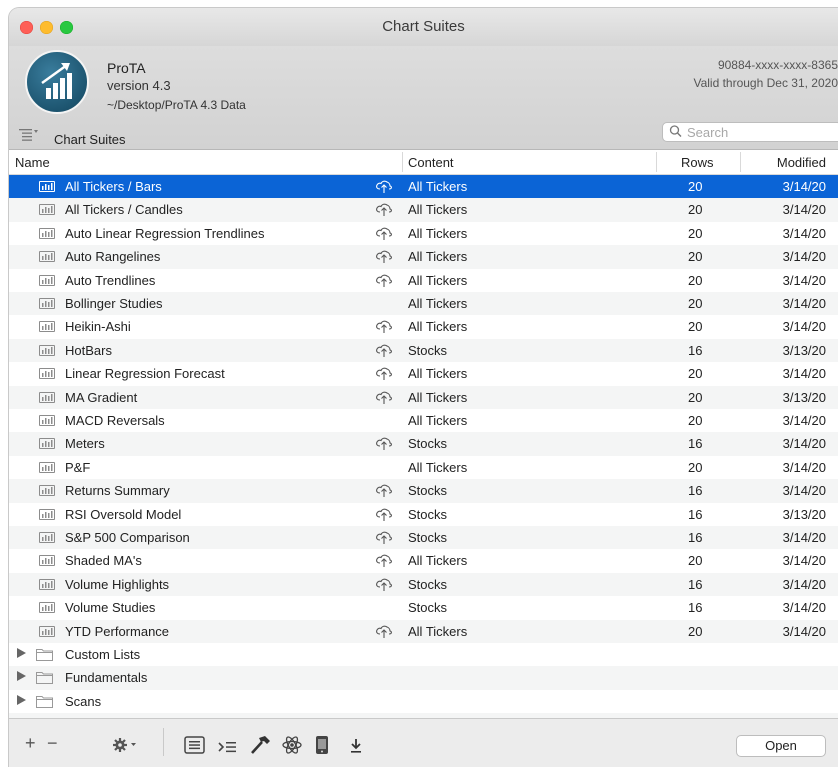 The image size is (838, 767). I want to click on suite-name: Bollinger Studies, so click(114, 303).